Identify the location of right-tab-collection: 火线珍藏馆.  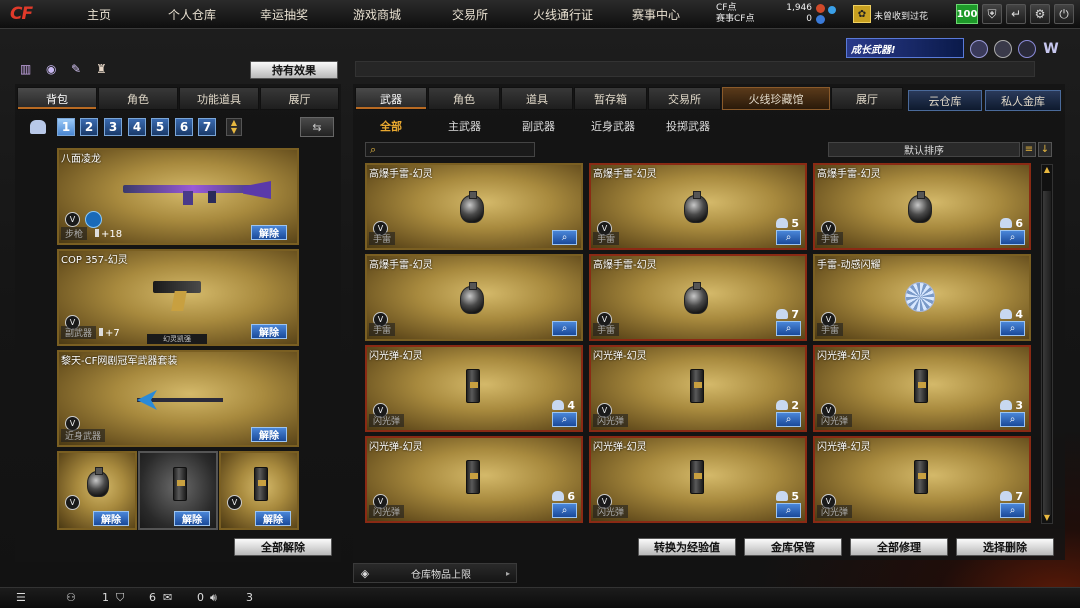
(776, 98).